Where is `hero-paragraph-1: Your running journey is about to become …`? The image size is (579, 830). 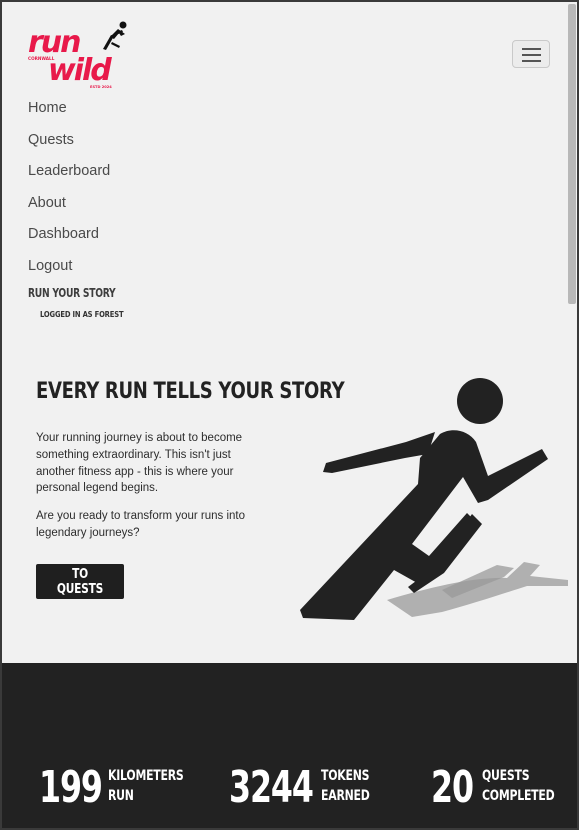
hero-paragraph-1: Your running journey is about to become … is located at coordinates (139, 463).